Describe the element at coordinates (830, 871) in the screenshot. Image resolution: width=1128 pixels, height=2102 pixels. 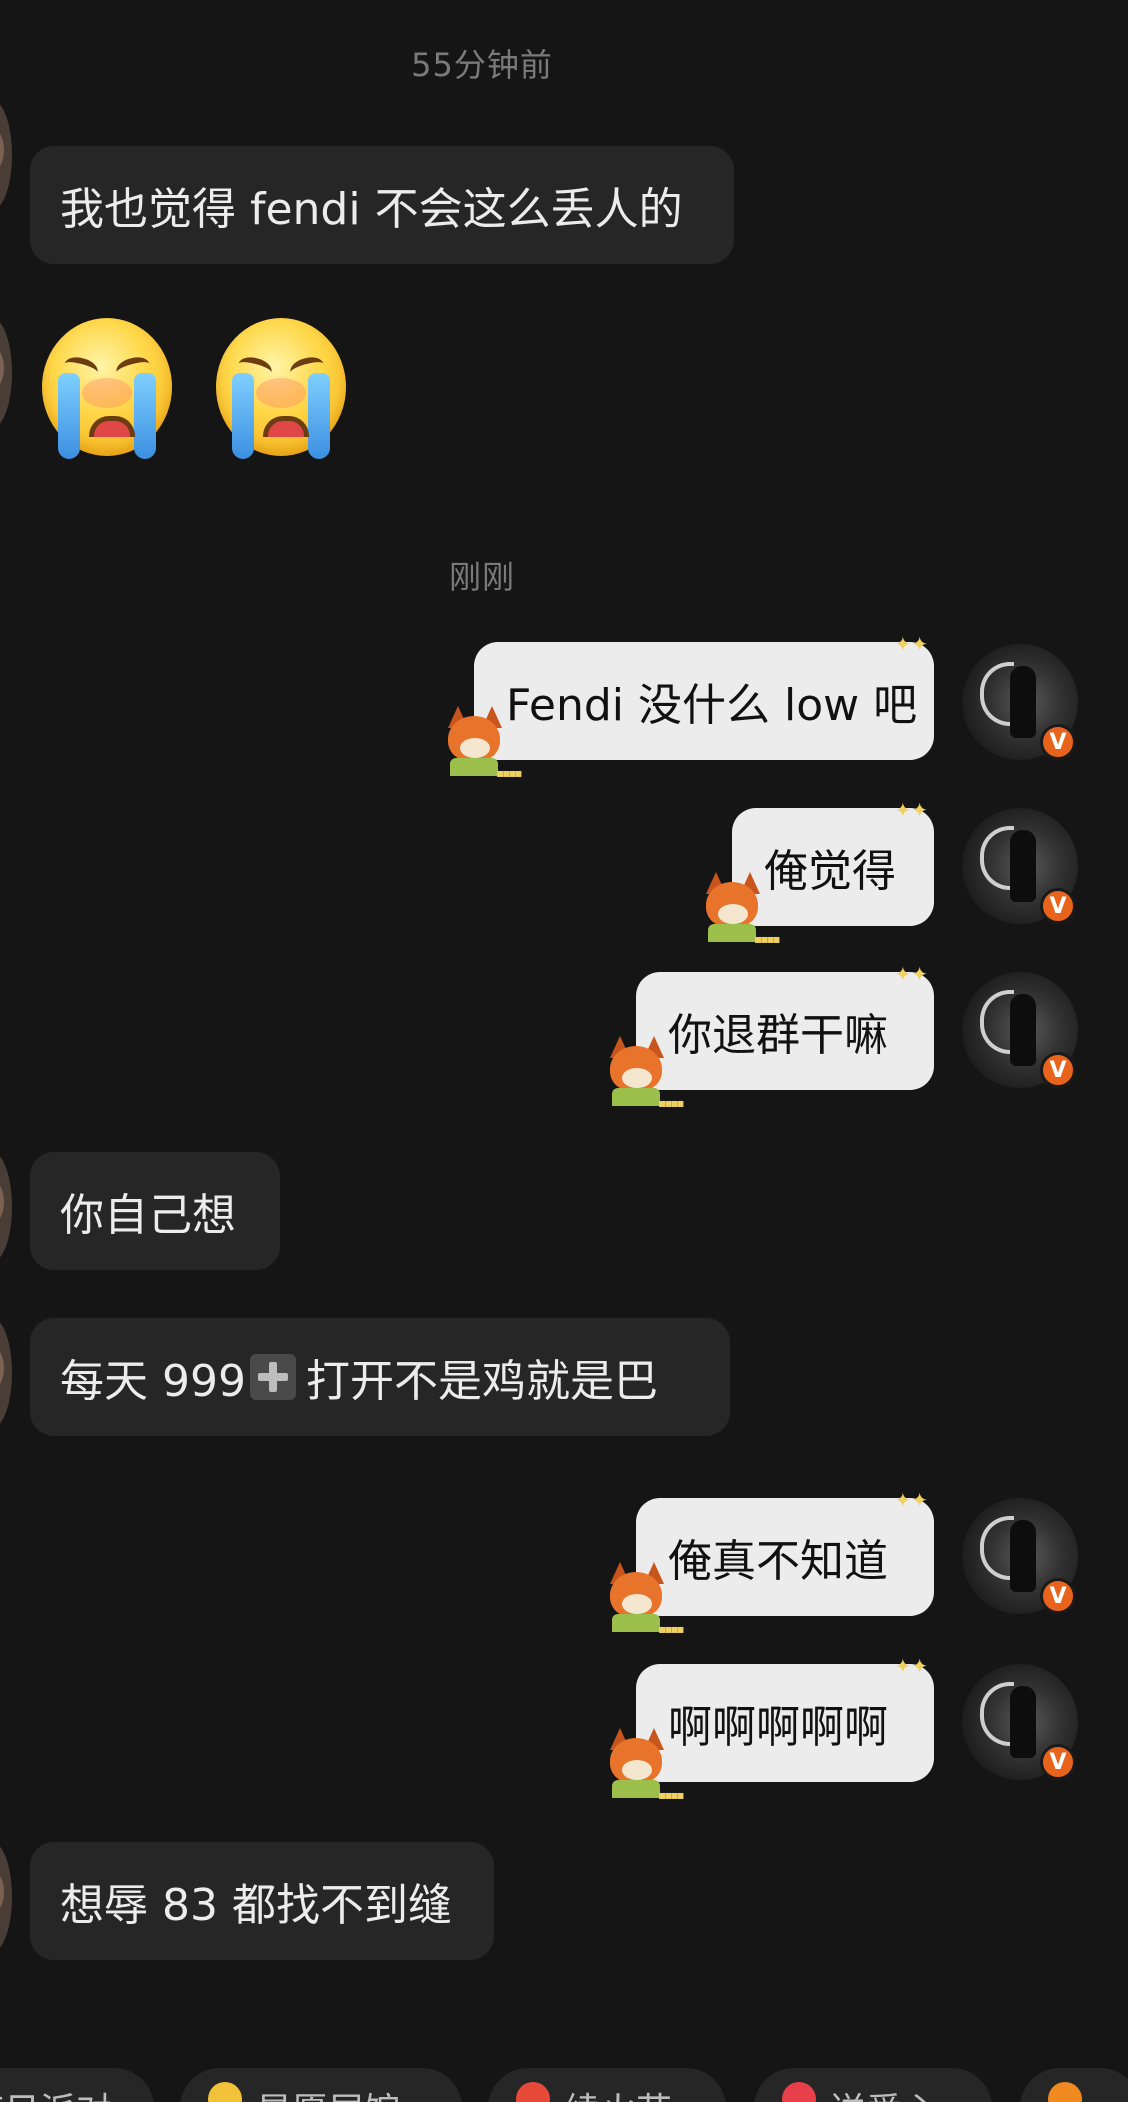
I see `message-text: 俺觉得` at that location.